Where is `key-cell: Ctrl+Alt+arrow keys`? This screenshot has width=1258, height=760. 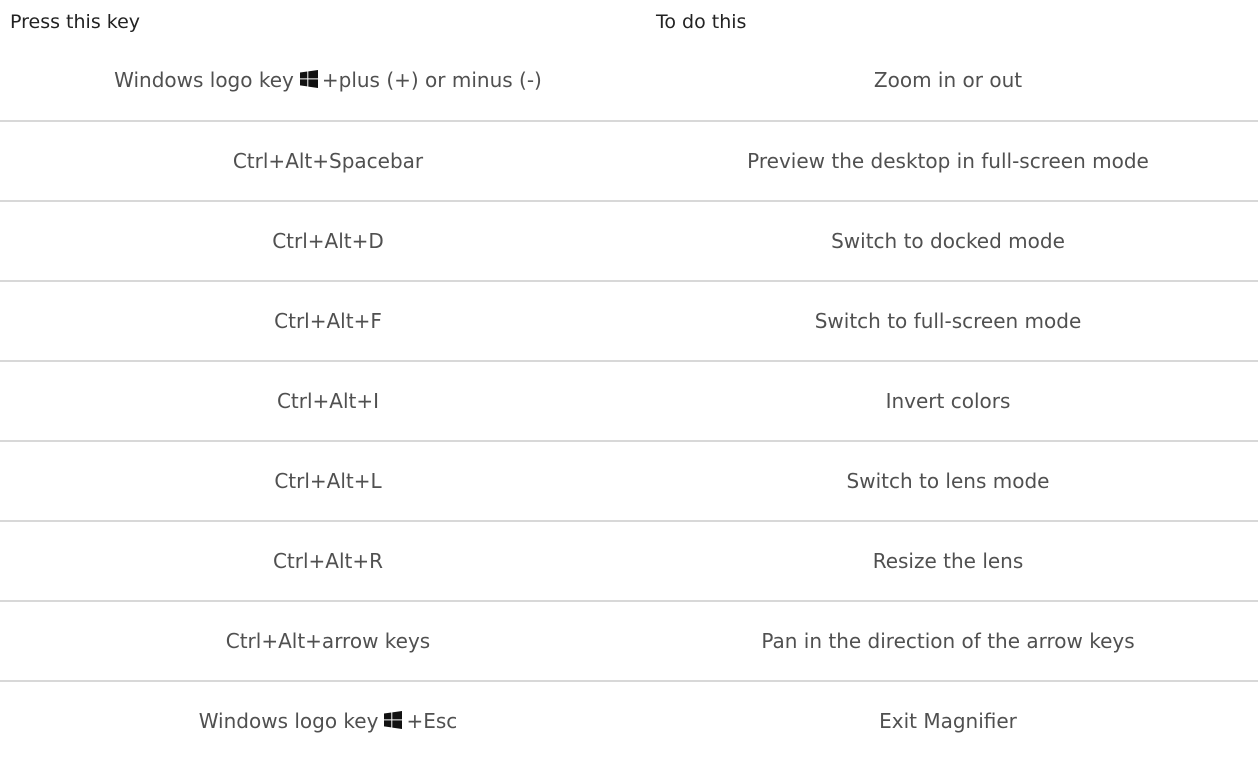
key-cell: Ctrl+Alt+arrow keys is located at coordinates (328, 641).